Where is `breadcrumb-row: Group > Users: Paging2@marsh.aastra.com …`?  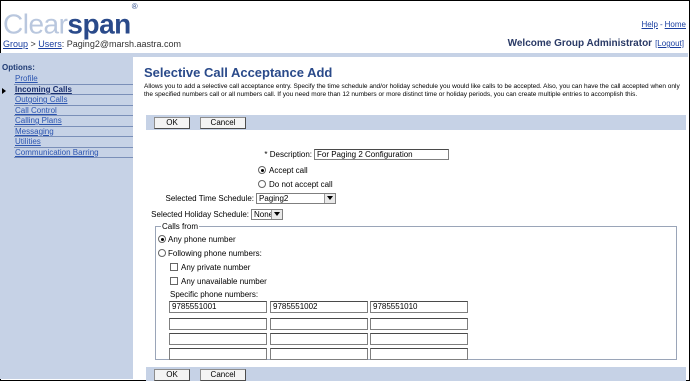
breadcrumb-row: Group > Users: Paging2@marsh.aastra.com … is located at coordinates (344, 44).